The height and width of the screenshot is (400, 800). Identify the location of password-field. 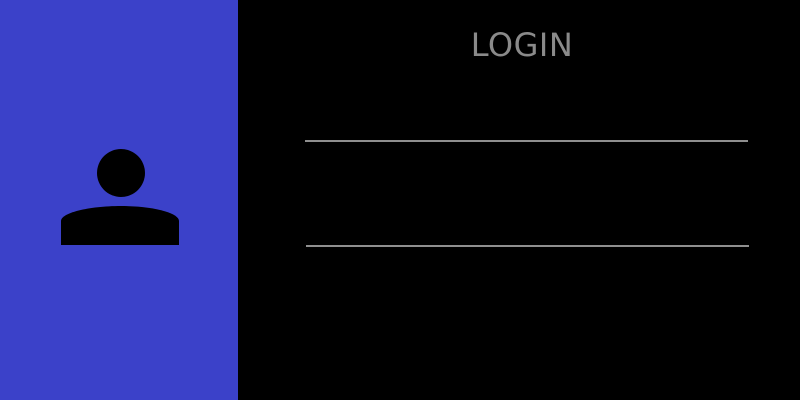
(527, 228).